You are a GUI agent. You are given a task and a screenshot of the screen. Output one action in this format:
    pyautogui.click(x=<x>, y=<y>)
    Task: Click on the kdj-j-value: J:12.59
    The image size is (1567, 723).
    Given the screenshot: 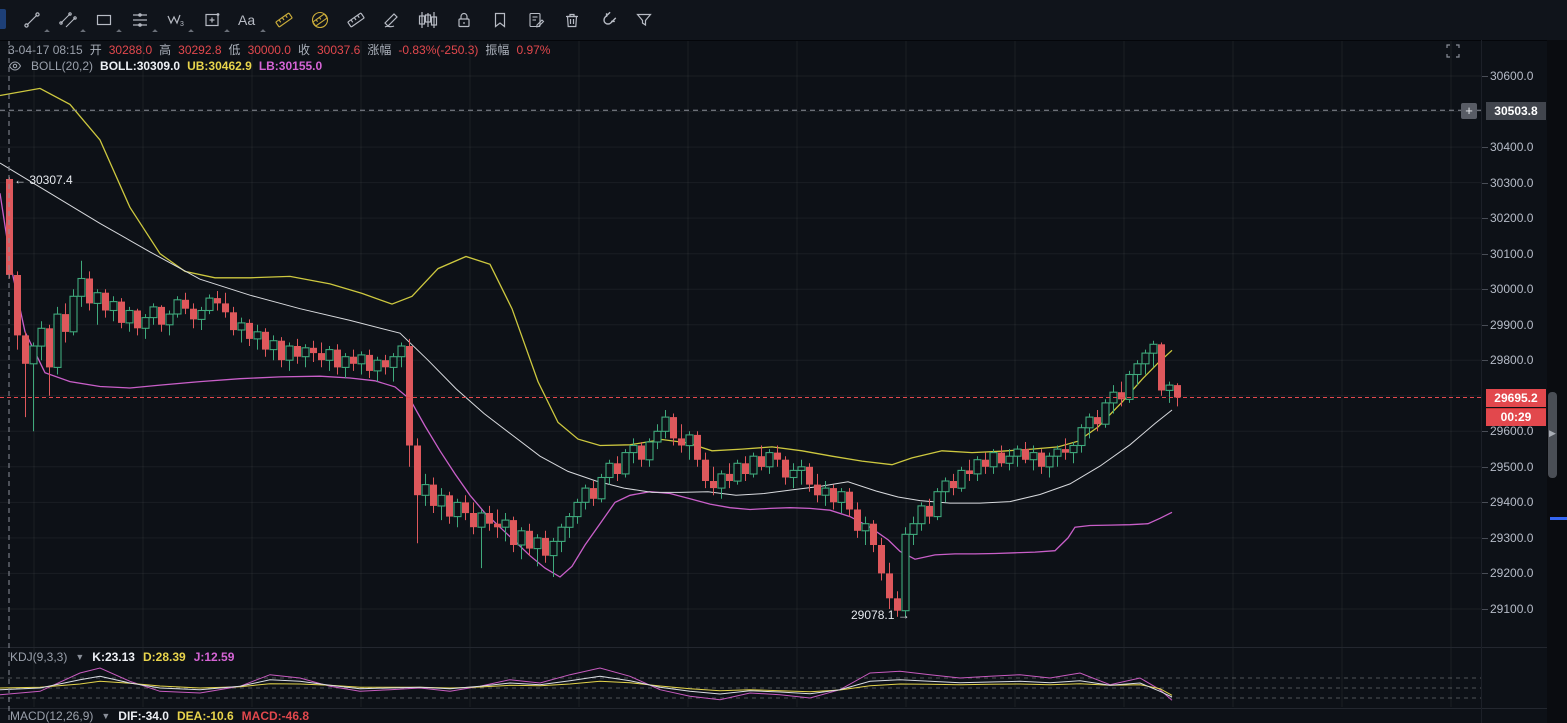 What is the action you would take?
    pyautogui.click(x=214, y=657)
    